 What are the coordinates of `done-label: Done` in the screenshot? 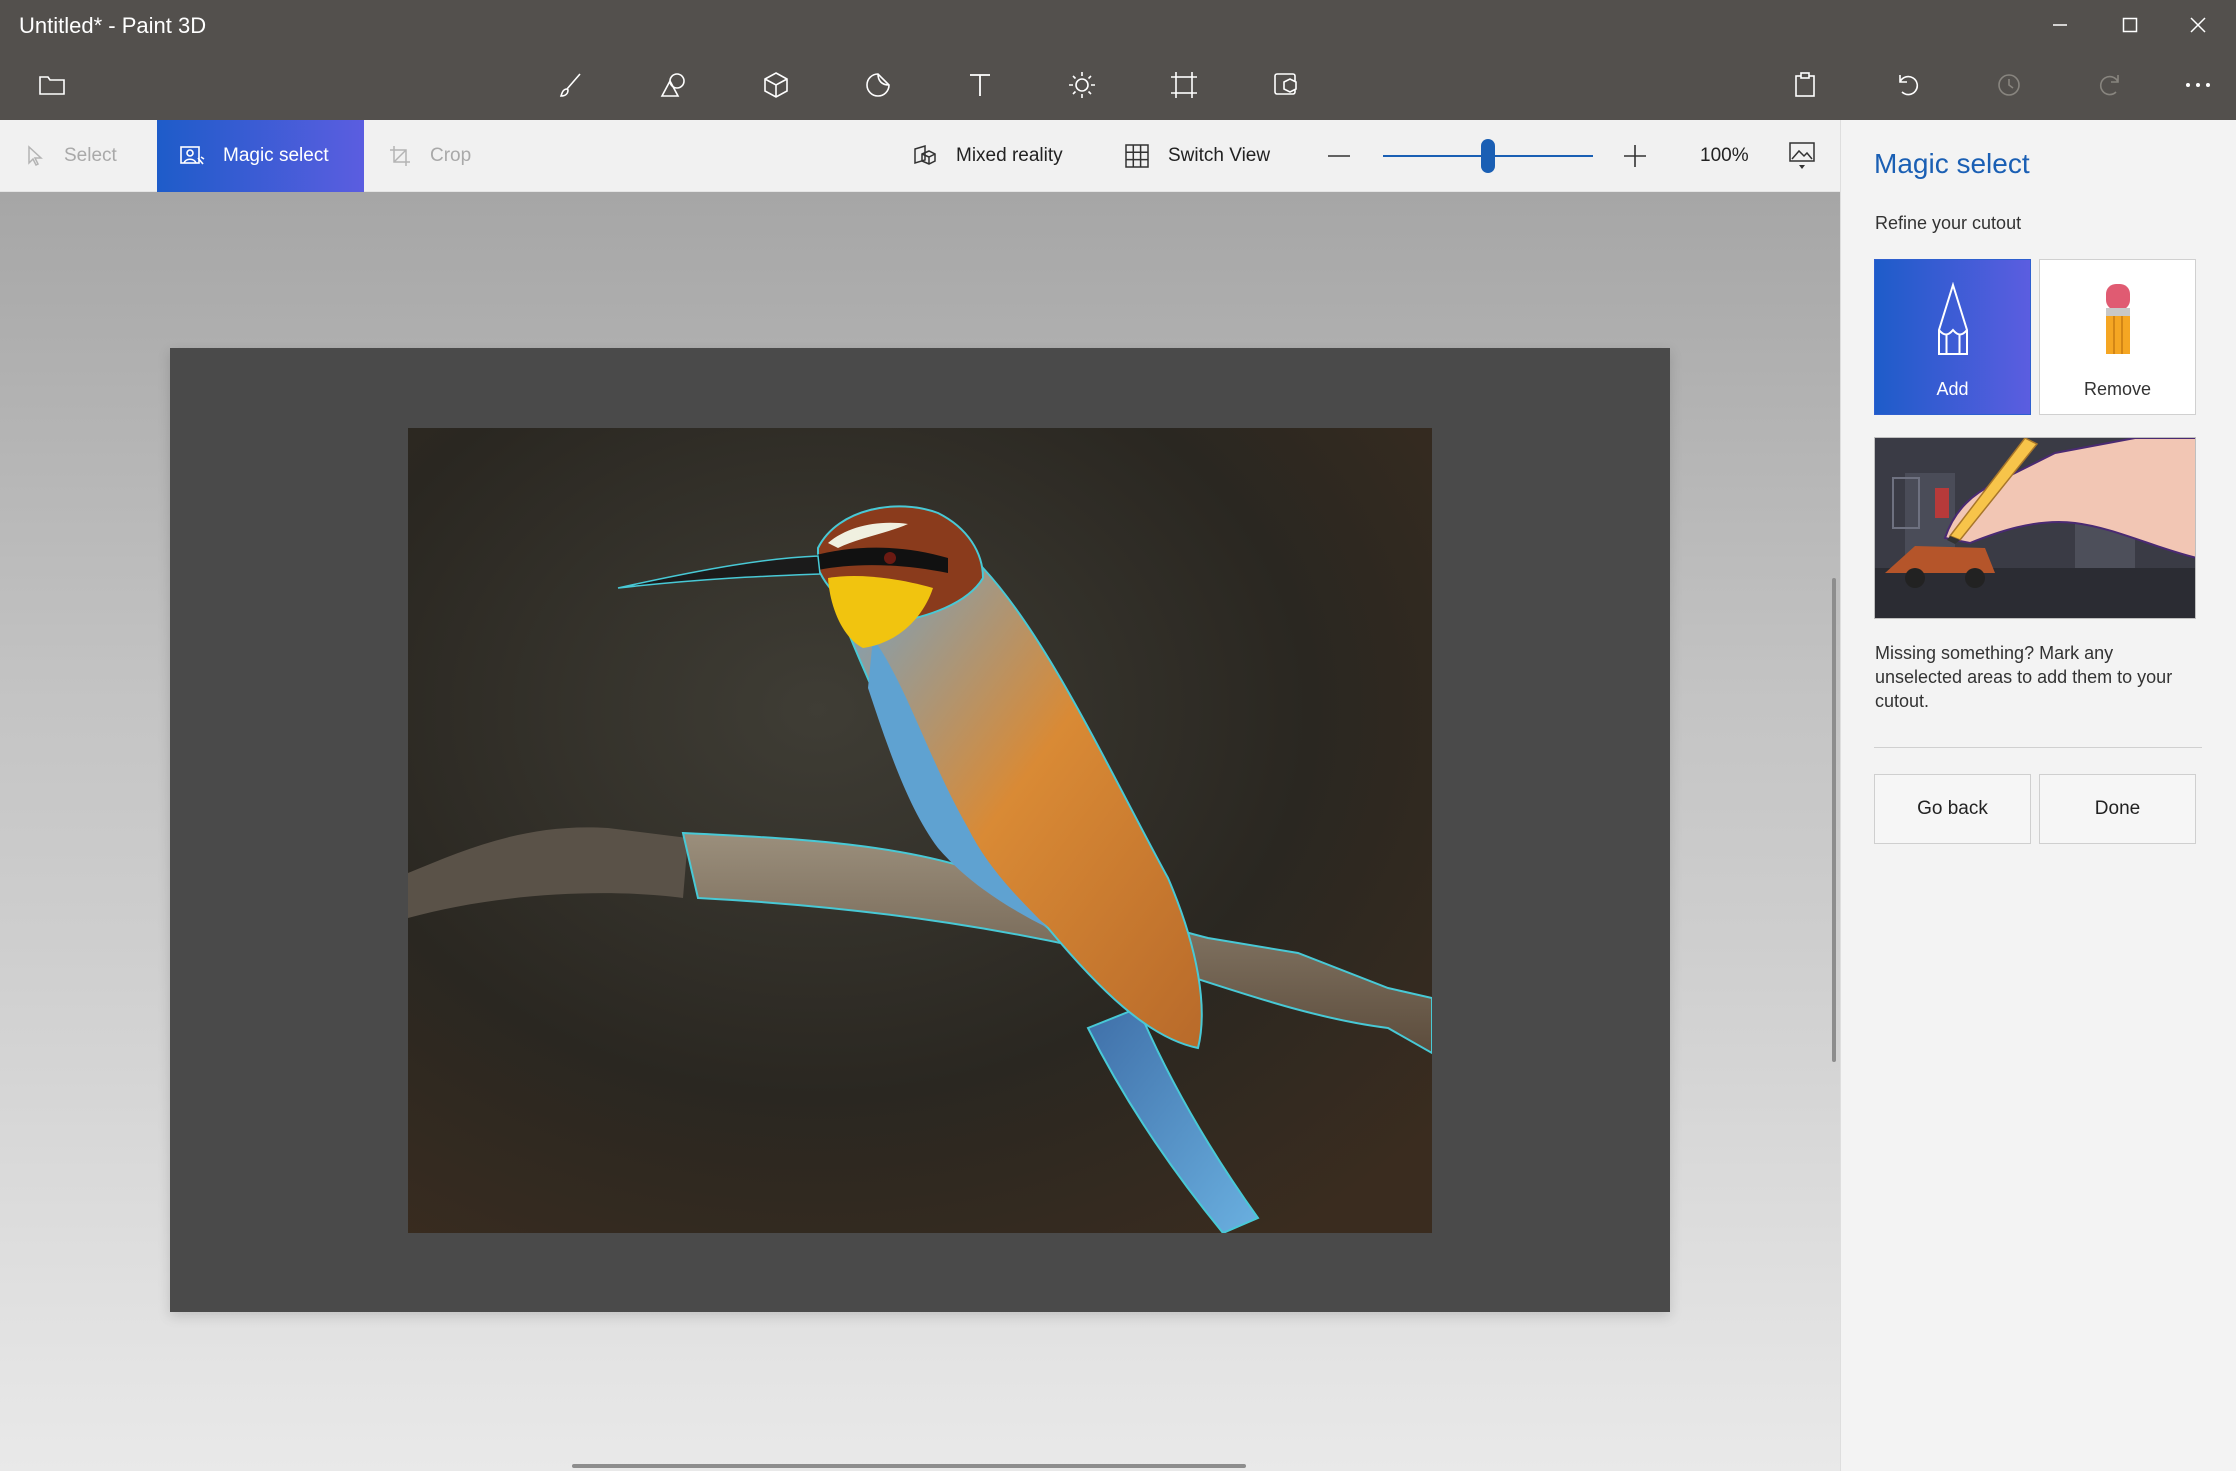 It's located at (2117, 808).